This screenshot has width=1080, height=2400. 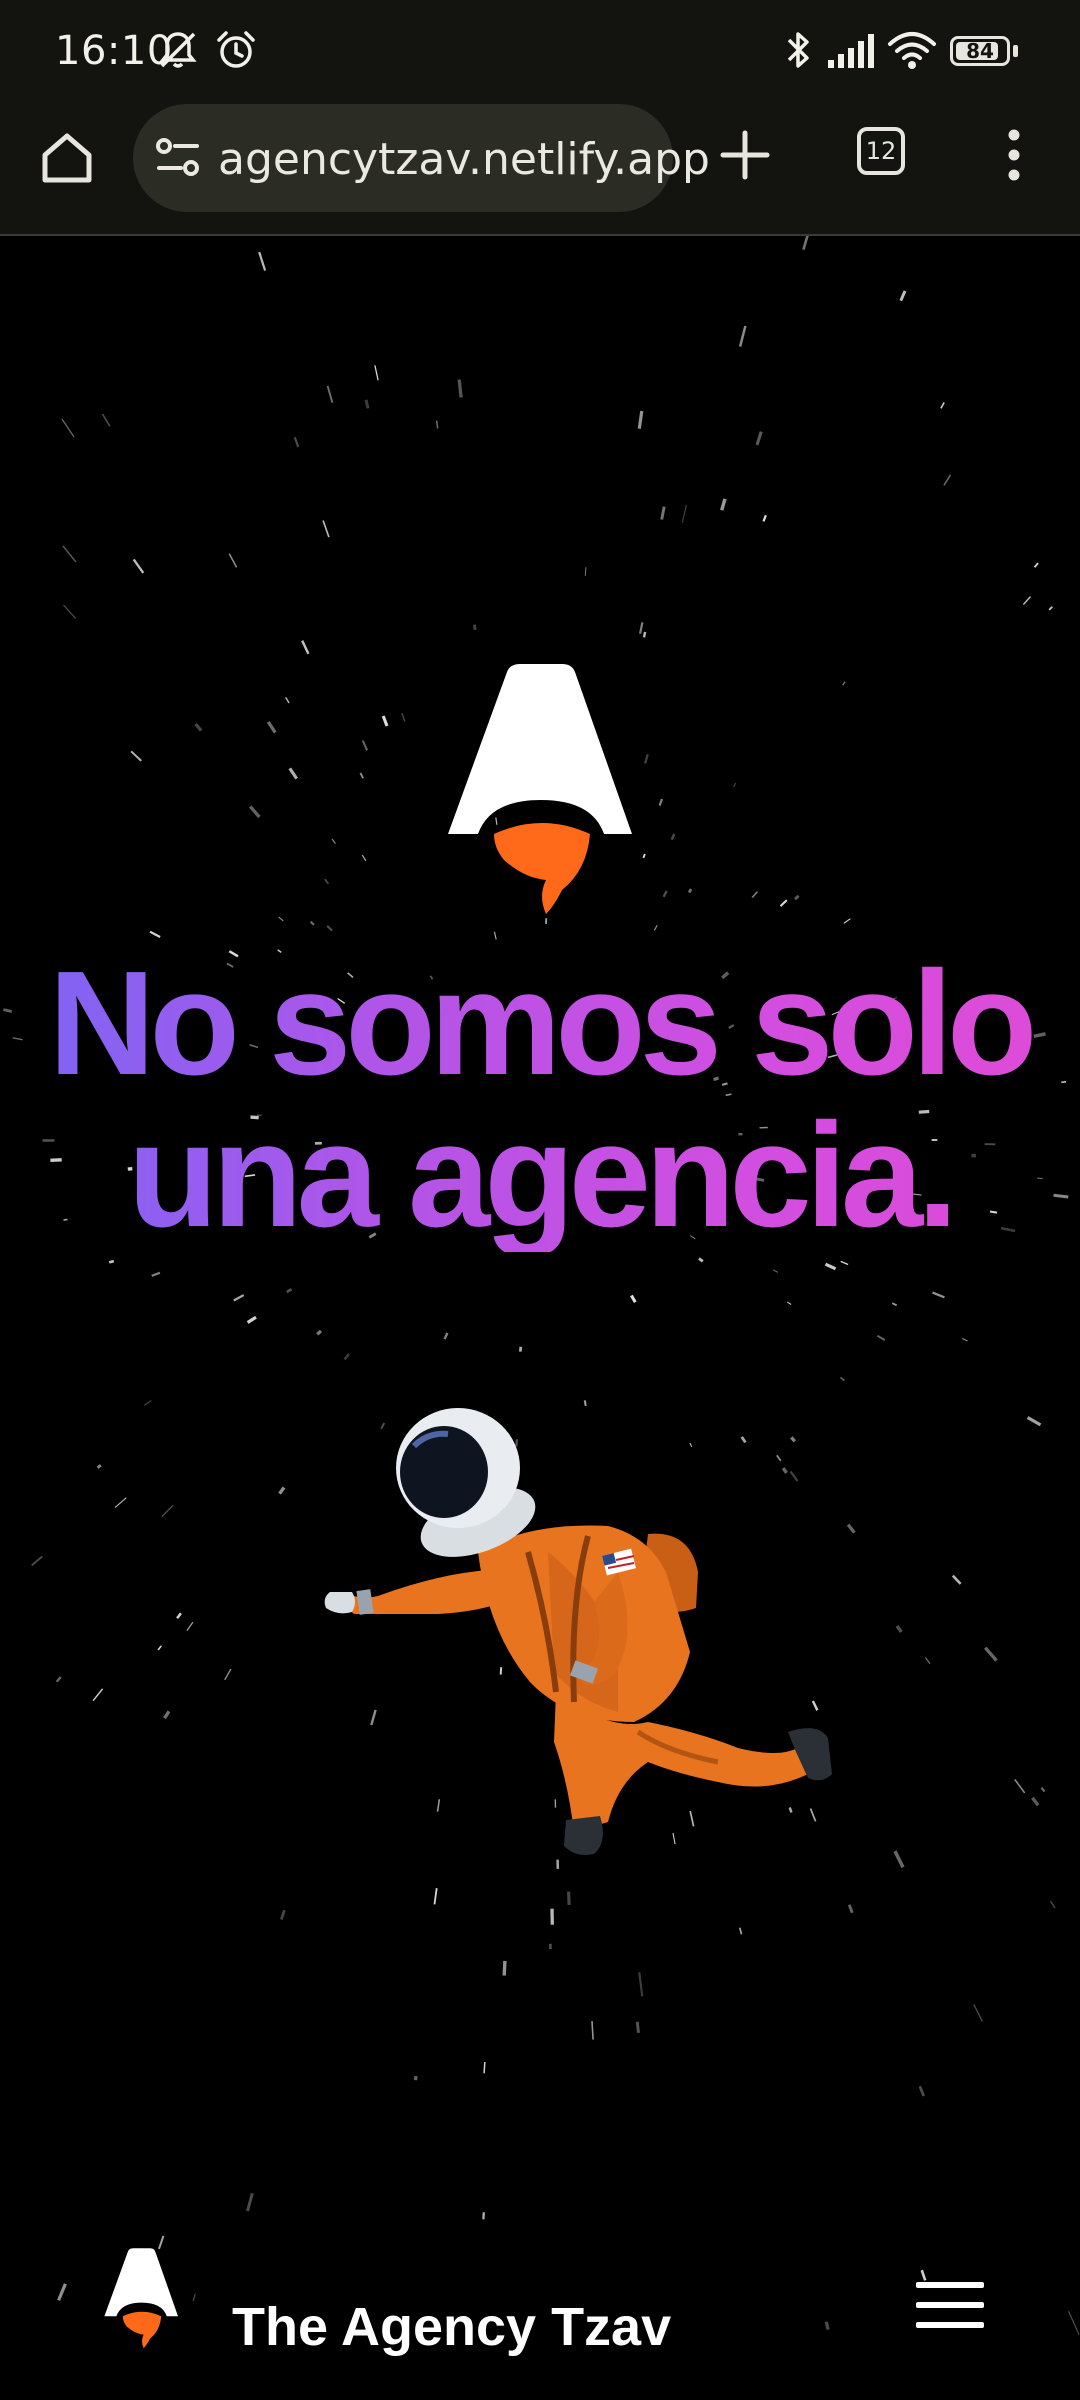 What do you see at coordinates (578, 1631) in the screenshot?
I see `astronaut-illustration` at bounding box center [578, 1631].